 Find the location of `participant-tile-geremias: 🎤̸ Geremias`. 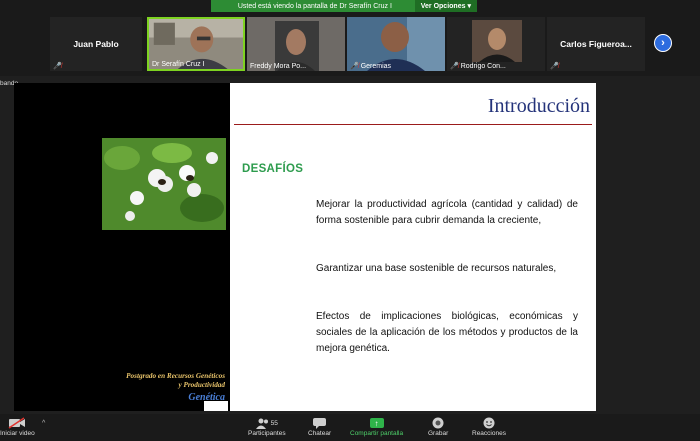

participant-tile-geremias: 🎤̸ Geremias is located at coordinates (396, 44).